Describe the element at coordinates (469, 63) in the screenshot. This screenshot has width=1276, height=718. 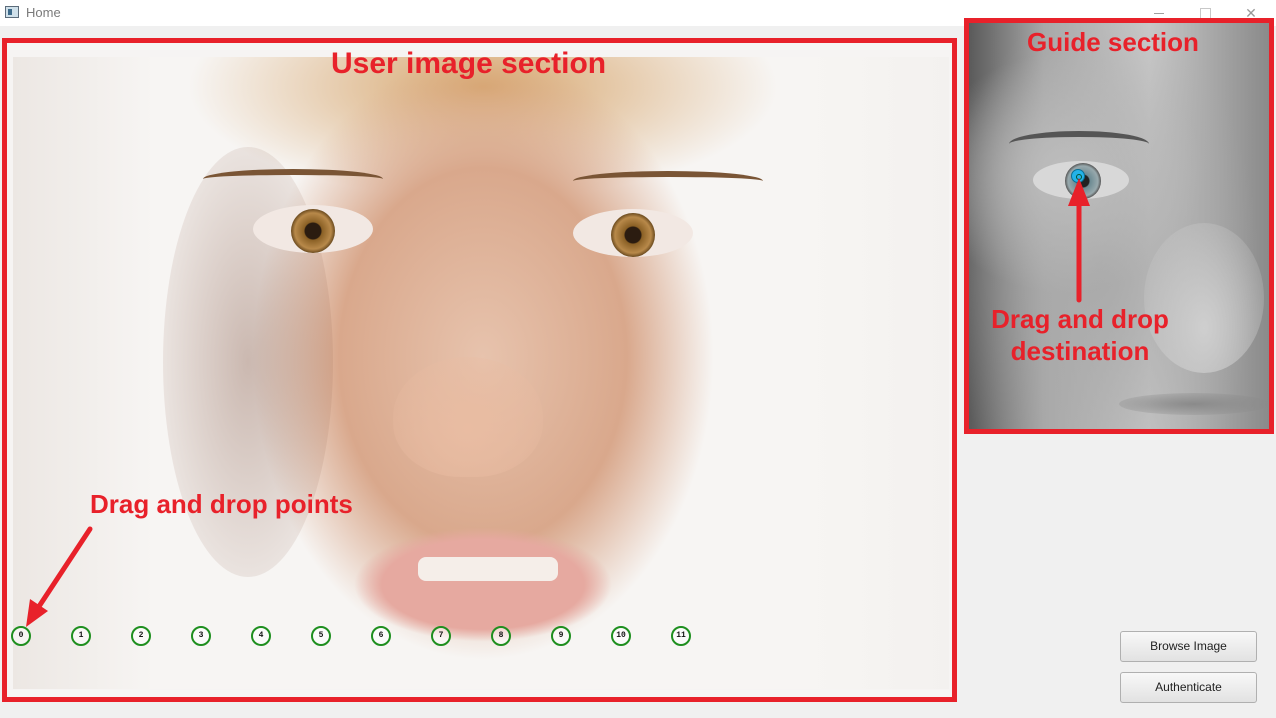
I see `user-image-section-label: User image section` at that location.